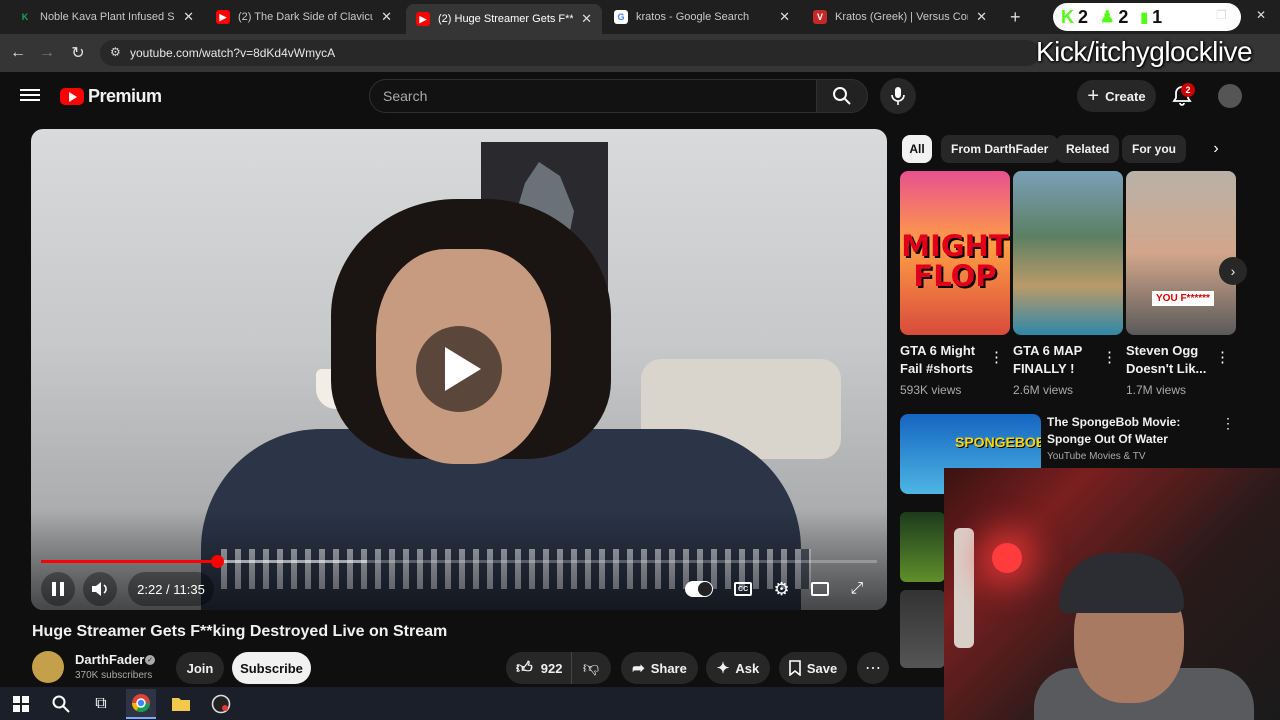 The image size is (1280, 720). I want to click on chip-related: Related, so click(1088, 149).